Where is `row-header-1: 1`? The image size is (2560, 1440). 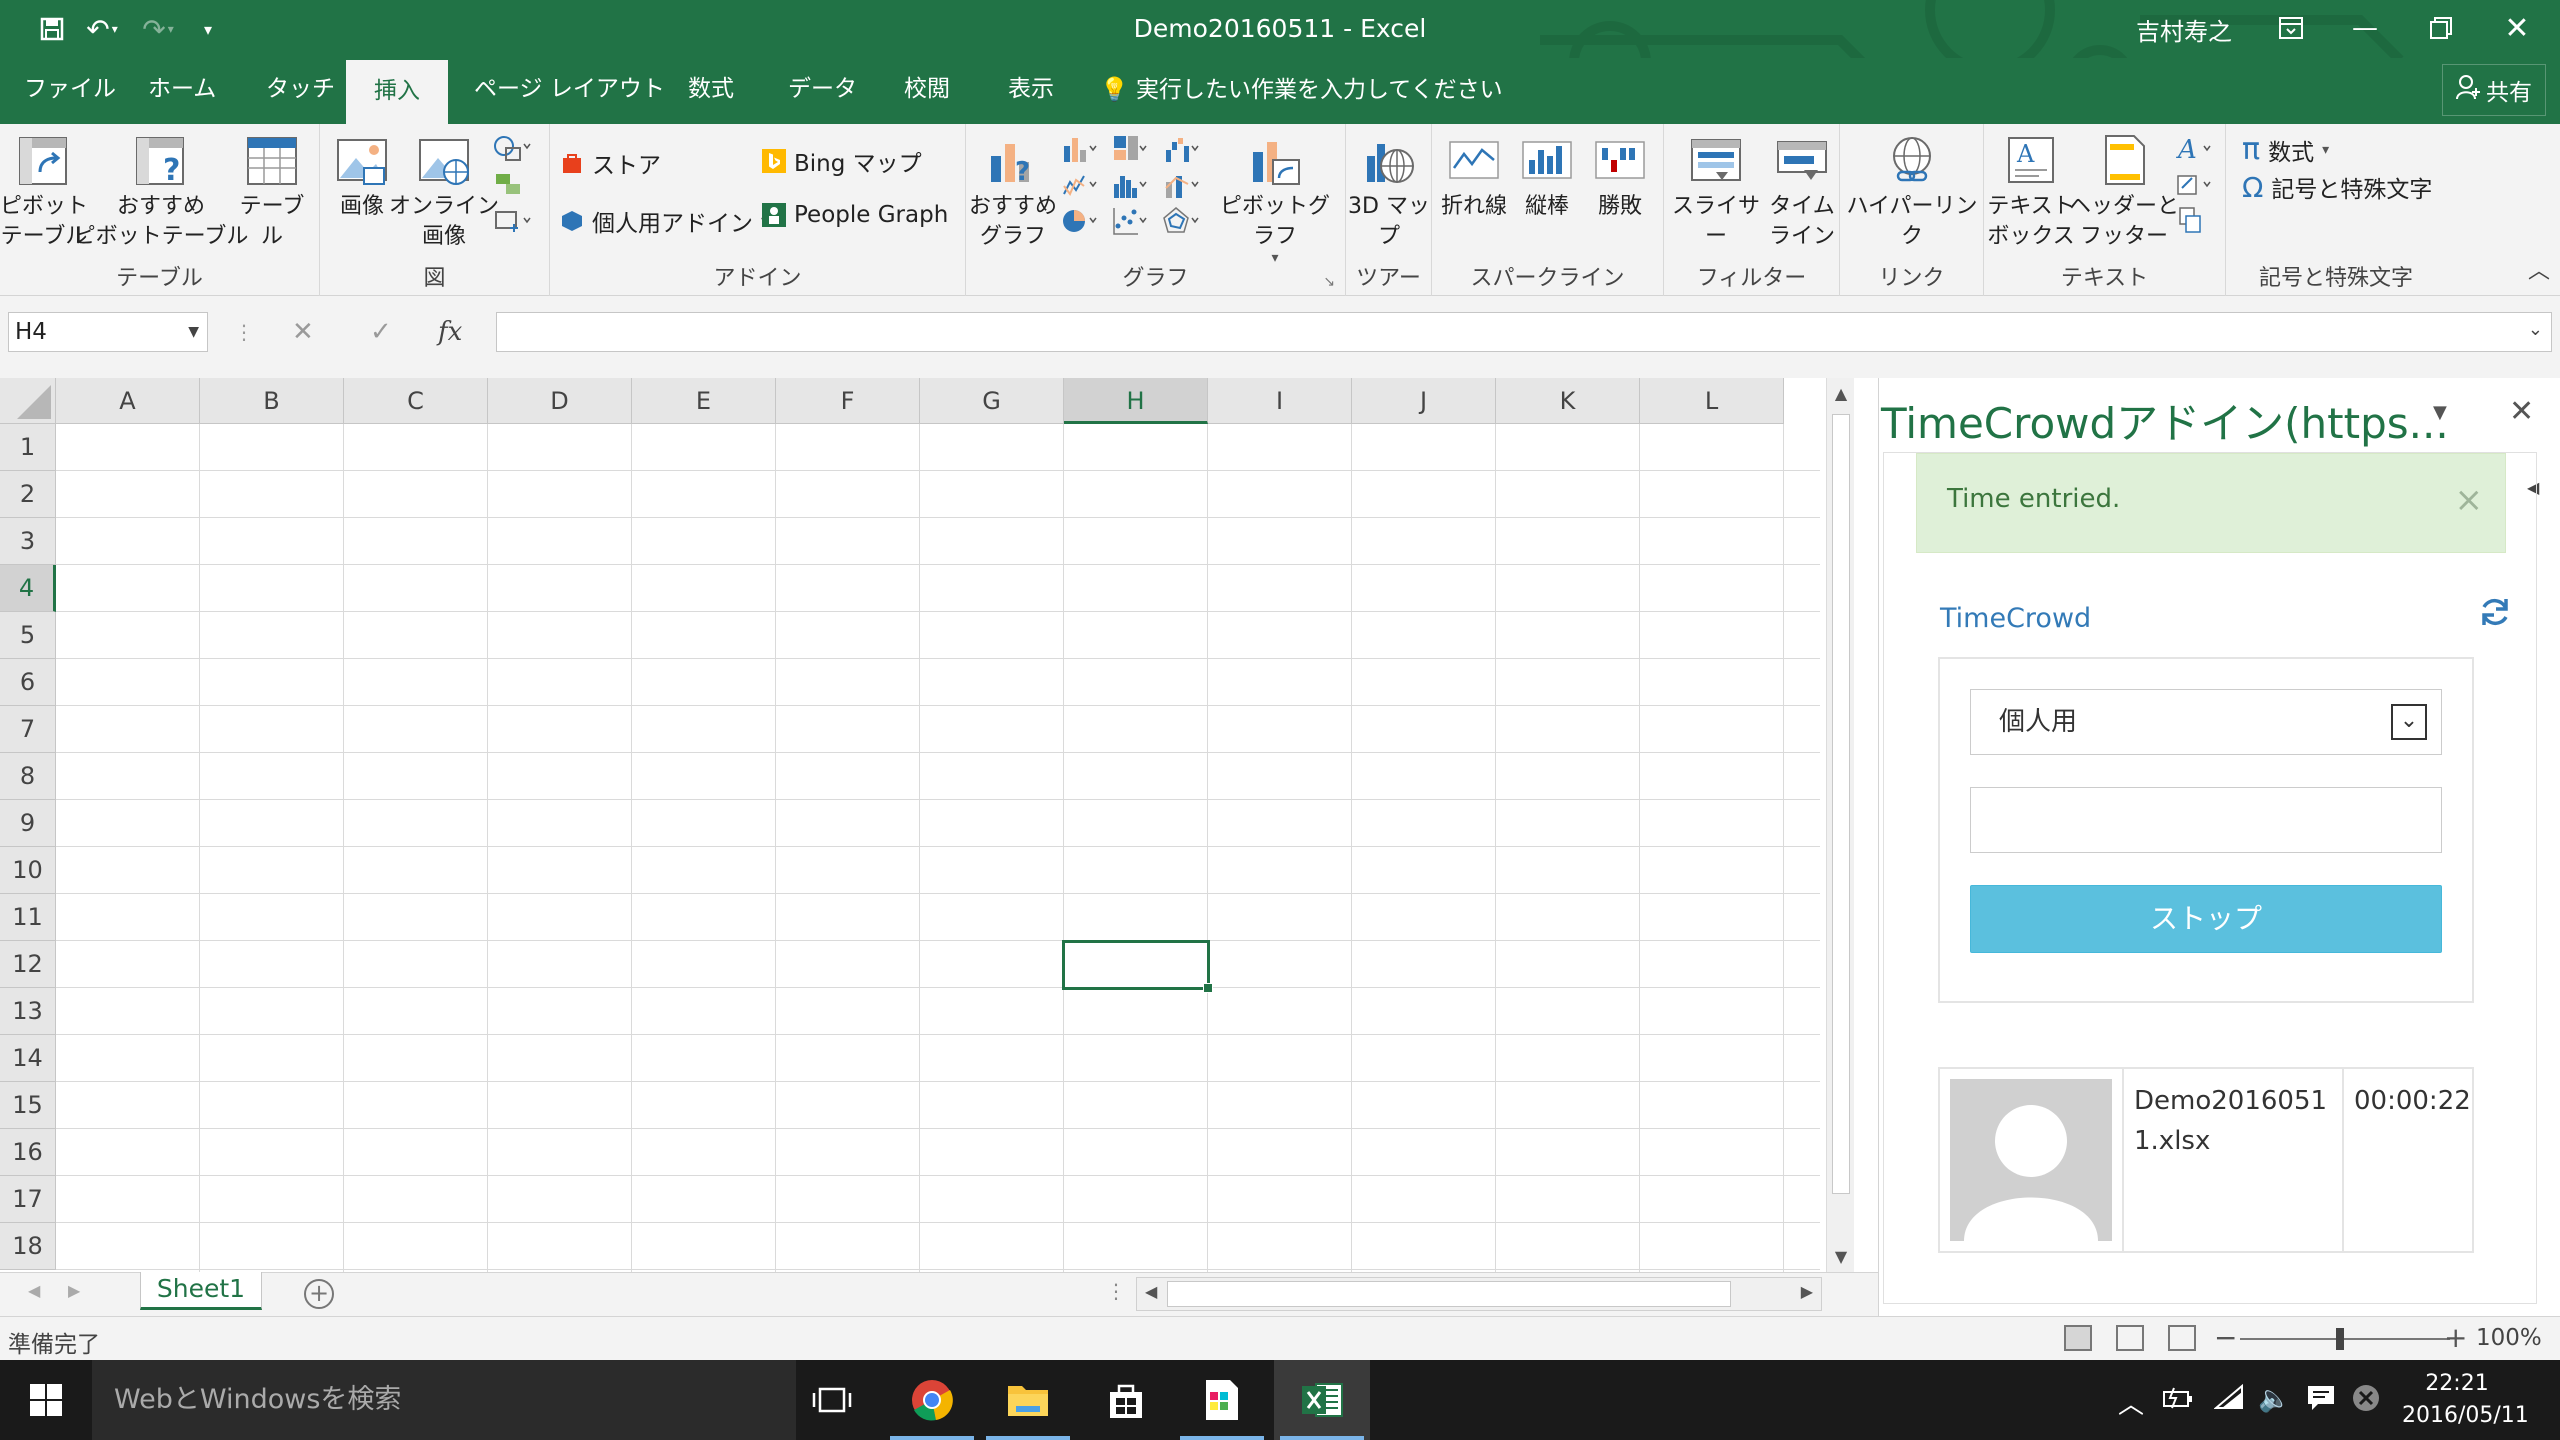
row-header-1: 1 is located at coordinates (28, 447).